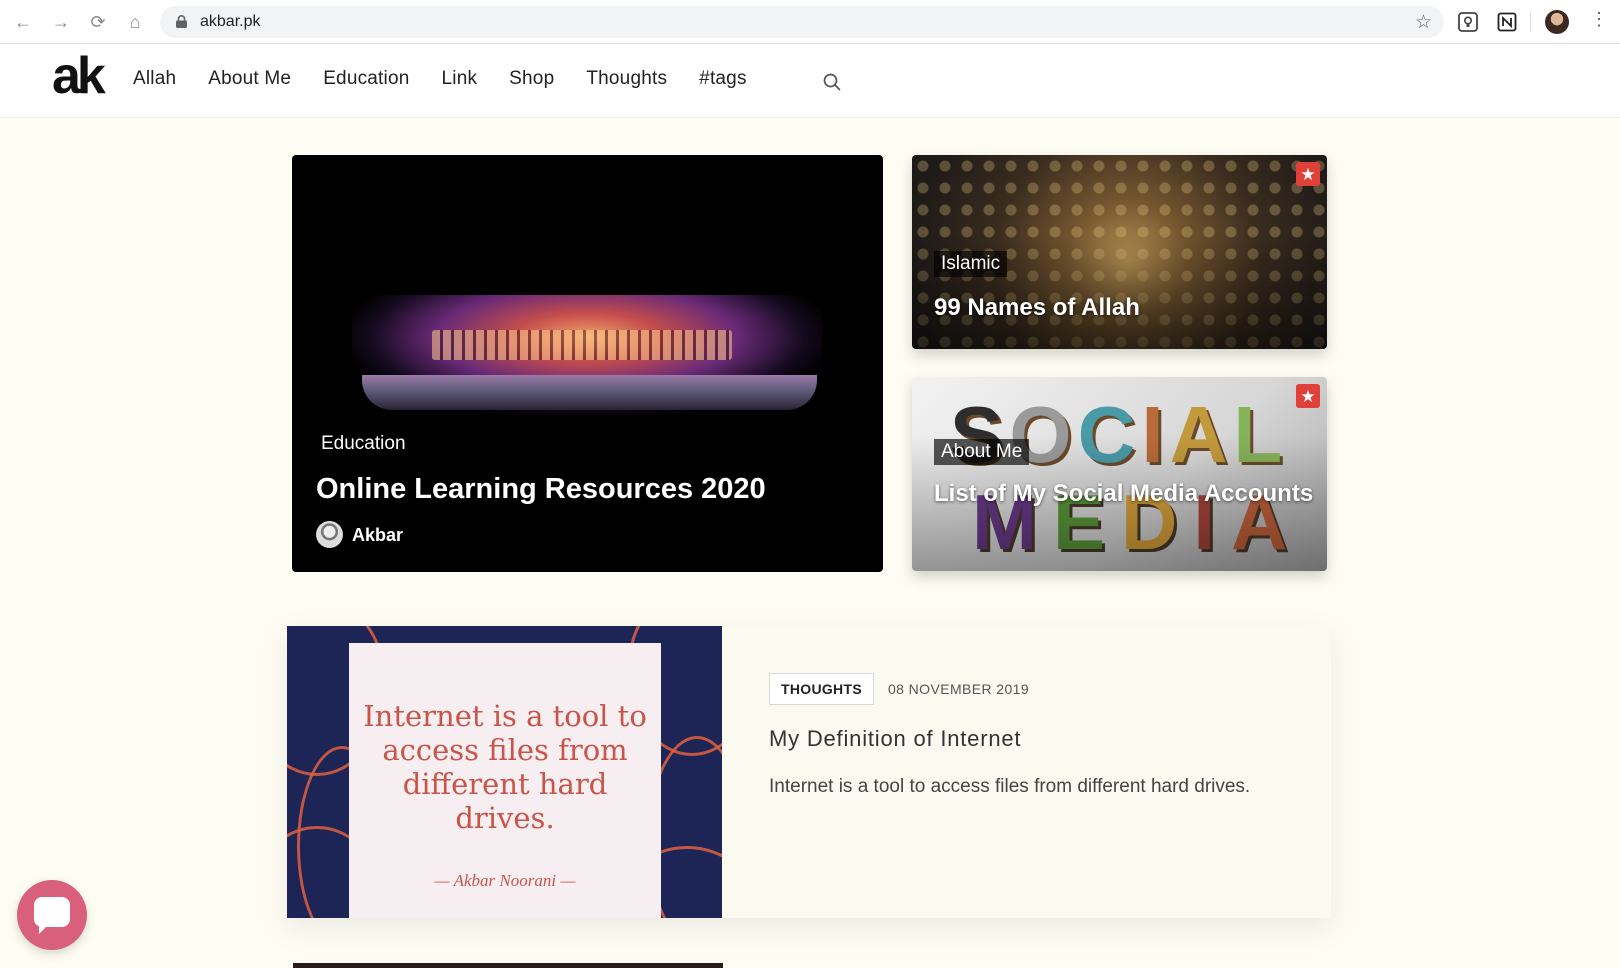 This screenshot has height=968, width=1620. Describe the element at coordinates (971, 264) in the screenshot. I see `card-category-tag: Islamic` at that location.